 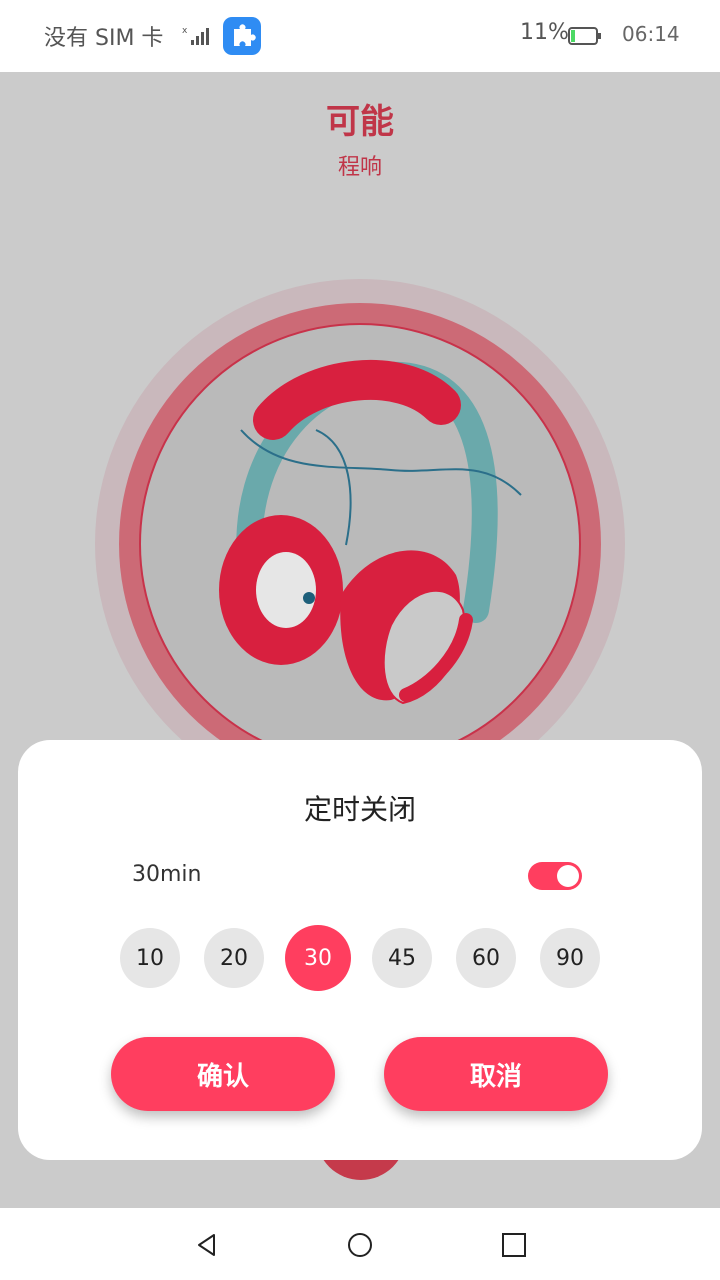 I want to click on status-bar: 没有 SIM 卡 x 11% 06:14, so click(x=360, y=36).